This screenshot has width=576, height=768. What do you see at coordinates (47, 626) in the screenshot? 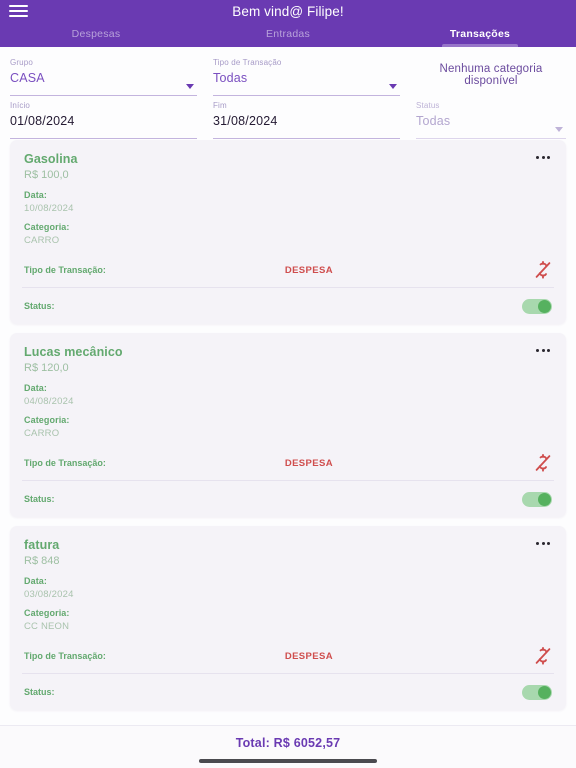
I see `category-value: CC NEON` at bounding box center [47, 626].